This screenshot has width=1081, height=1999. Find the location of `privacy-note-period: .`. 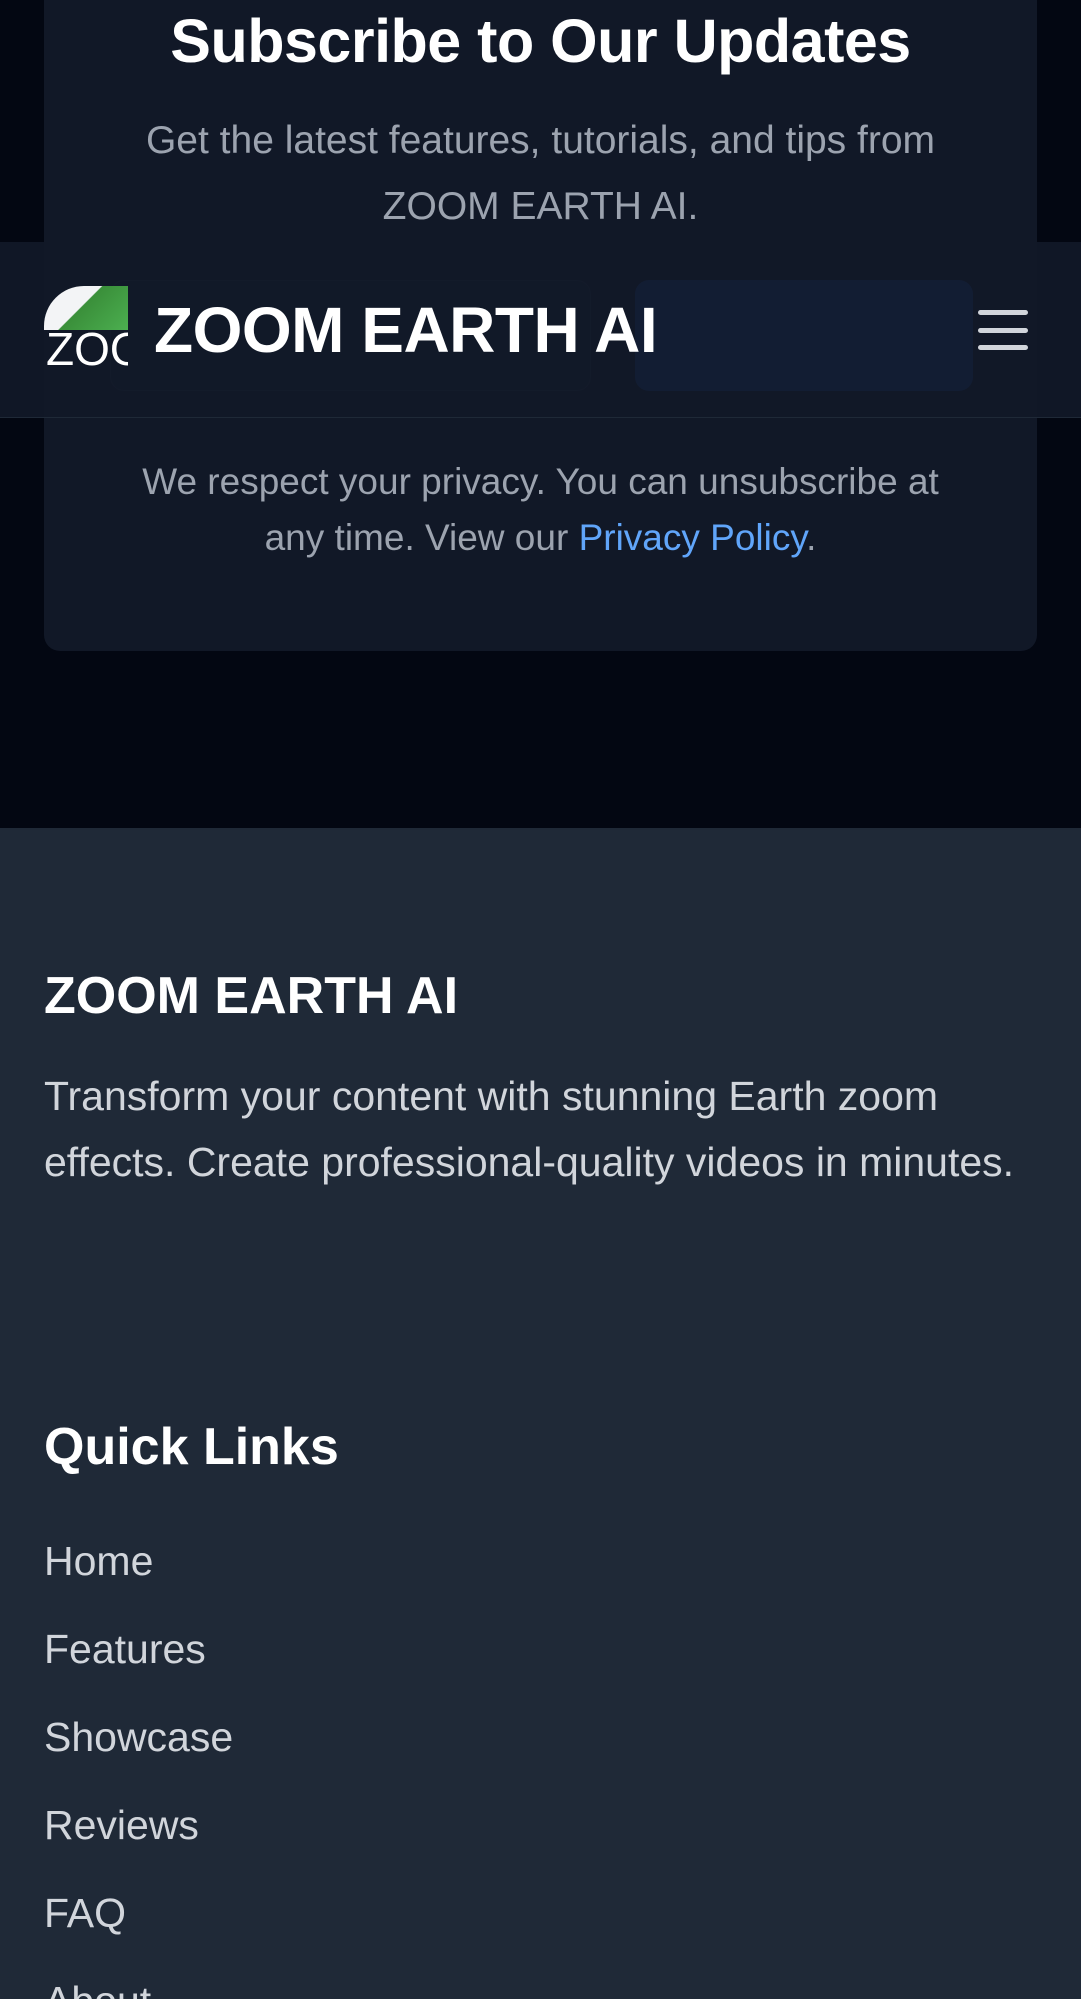

privacy-note-period: . is located at coordinates (811, 537).